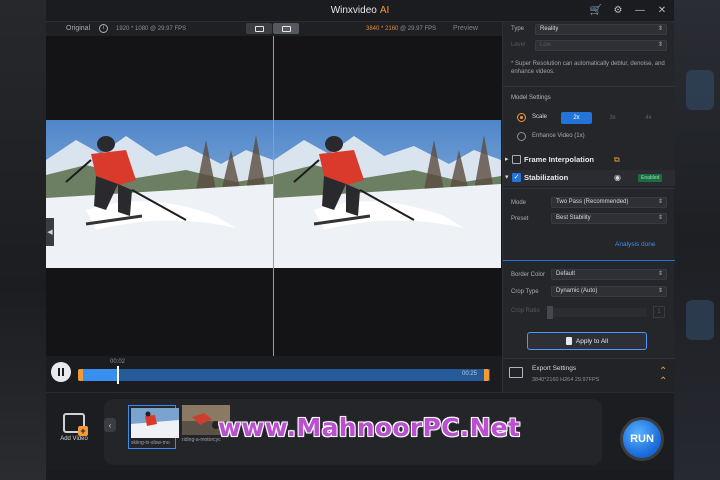  I want to click on side-by-side-button, so click(286, 28).